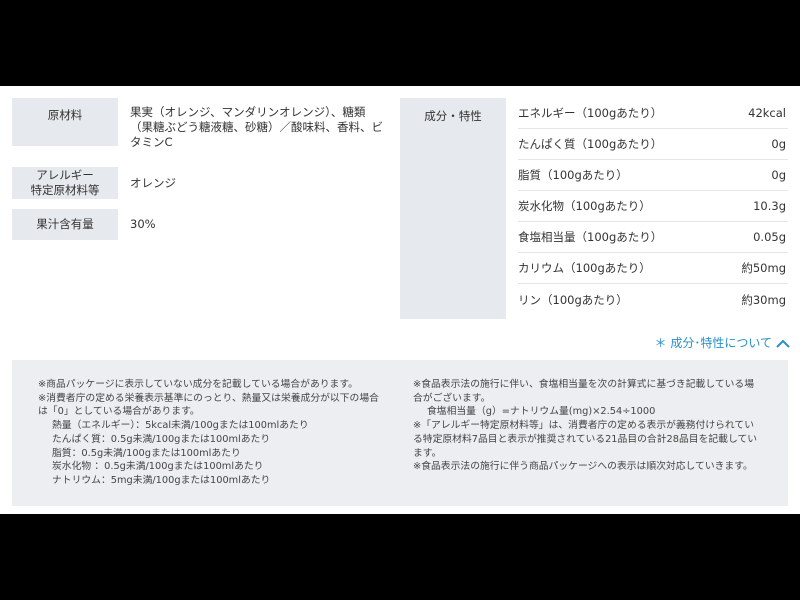  I want to click on note-text: 脂質：0.5g未満/100gまたは100mlあたり, so click(146, 453).